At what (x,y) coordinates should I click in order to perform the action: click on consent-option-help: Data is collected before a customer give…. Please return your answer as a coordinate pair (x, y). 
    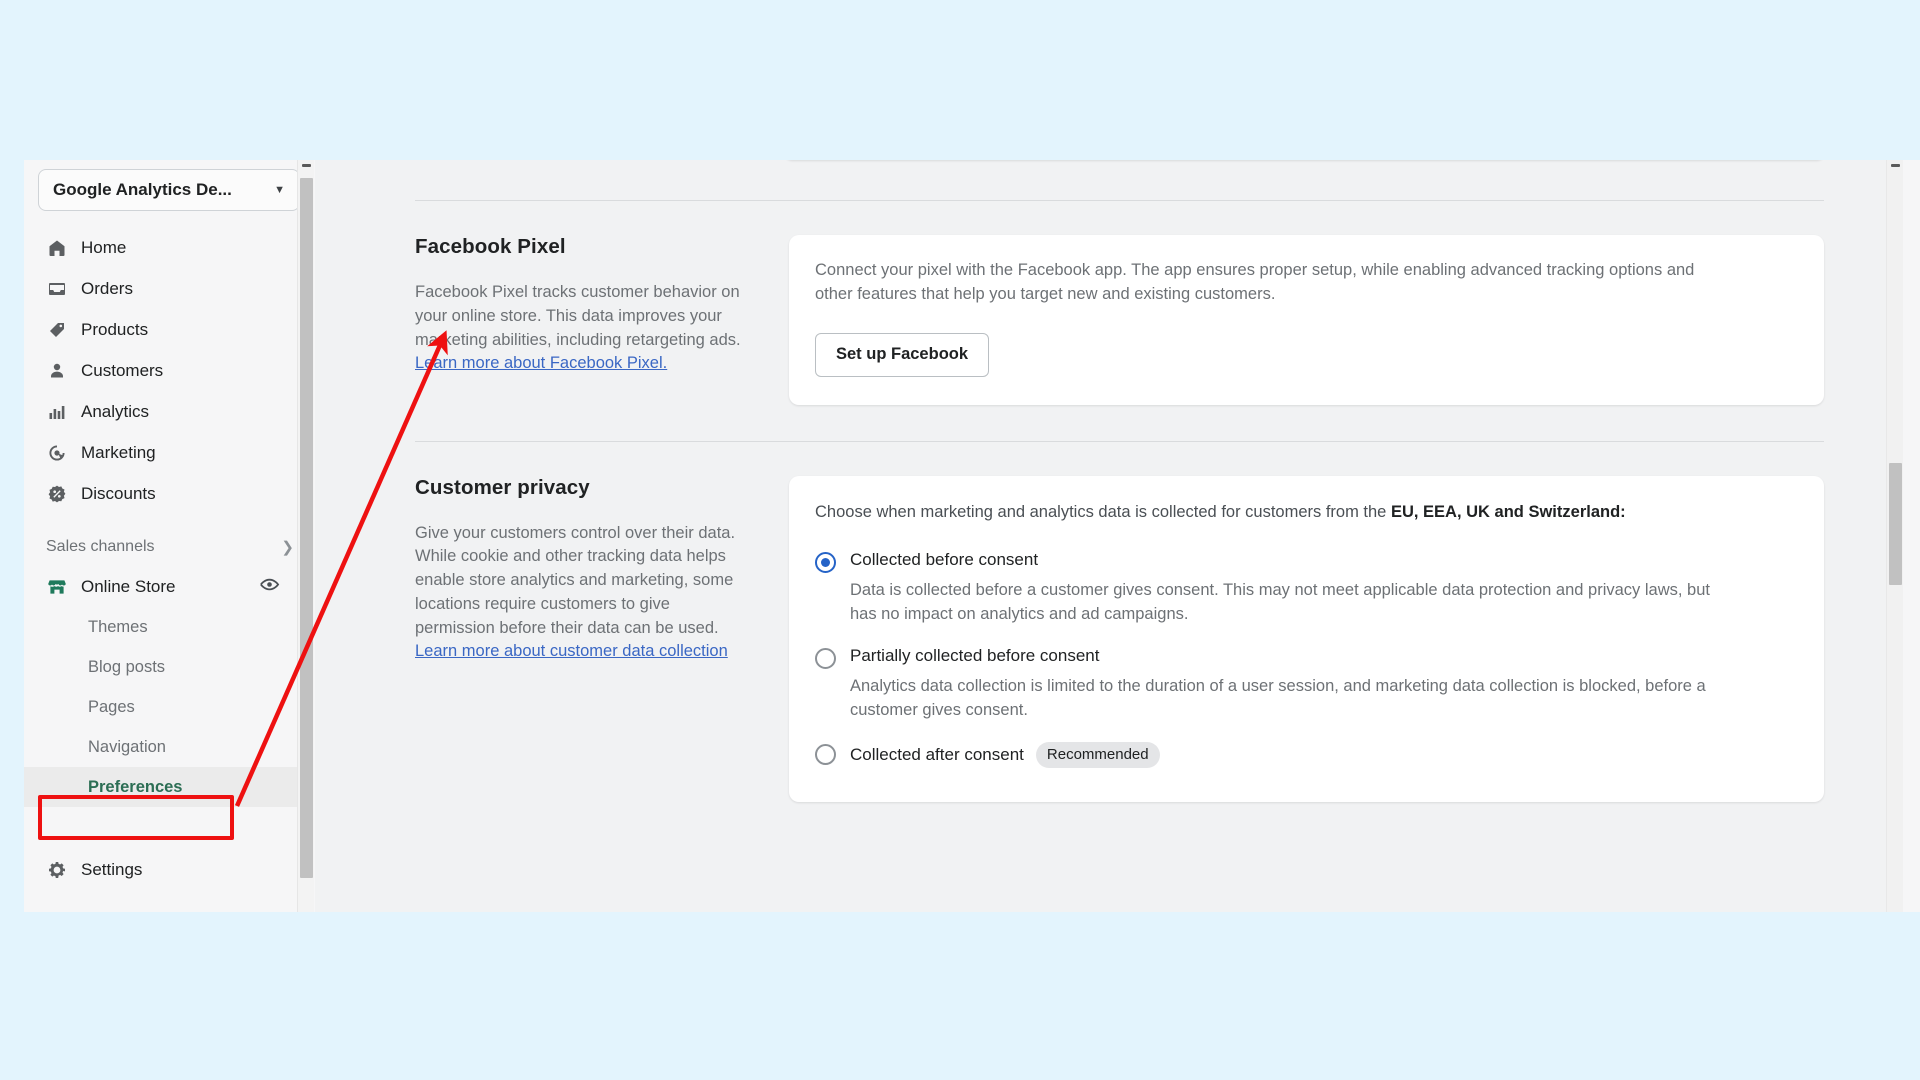
    Looking at the image, I should click on (1280, 602).